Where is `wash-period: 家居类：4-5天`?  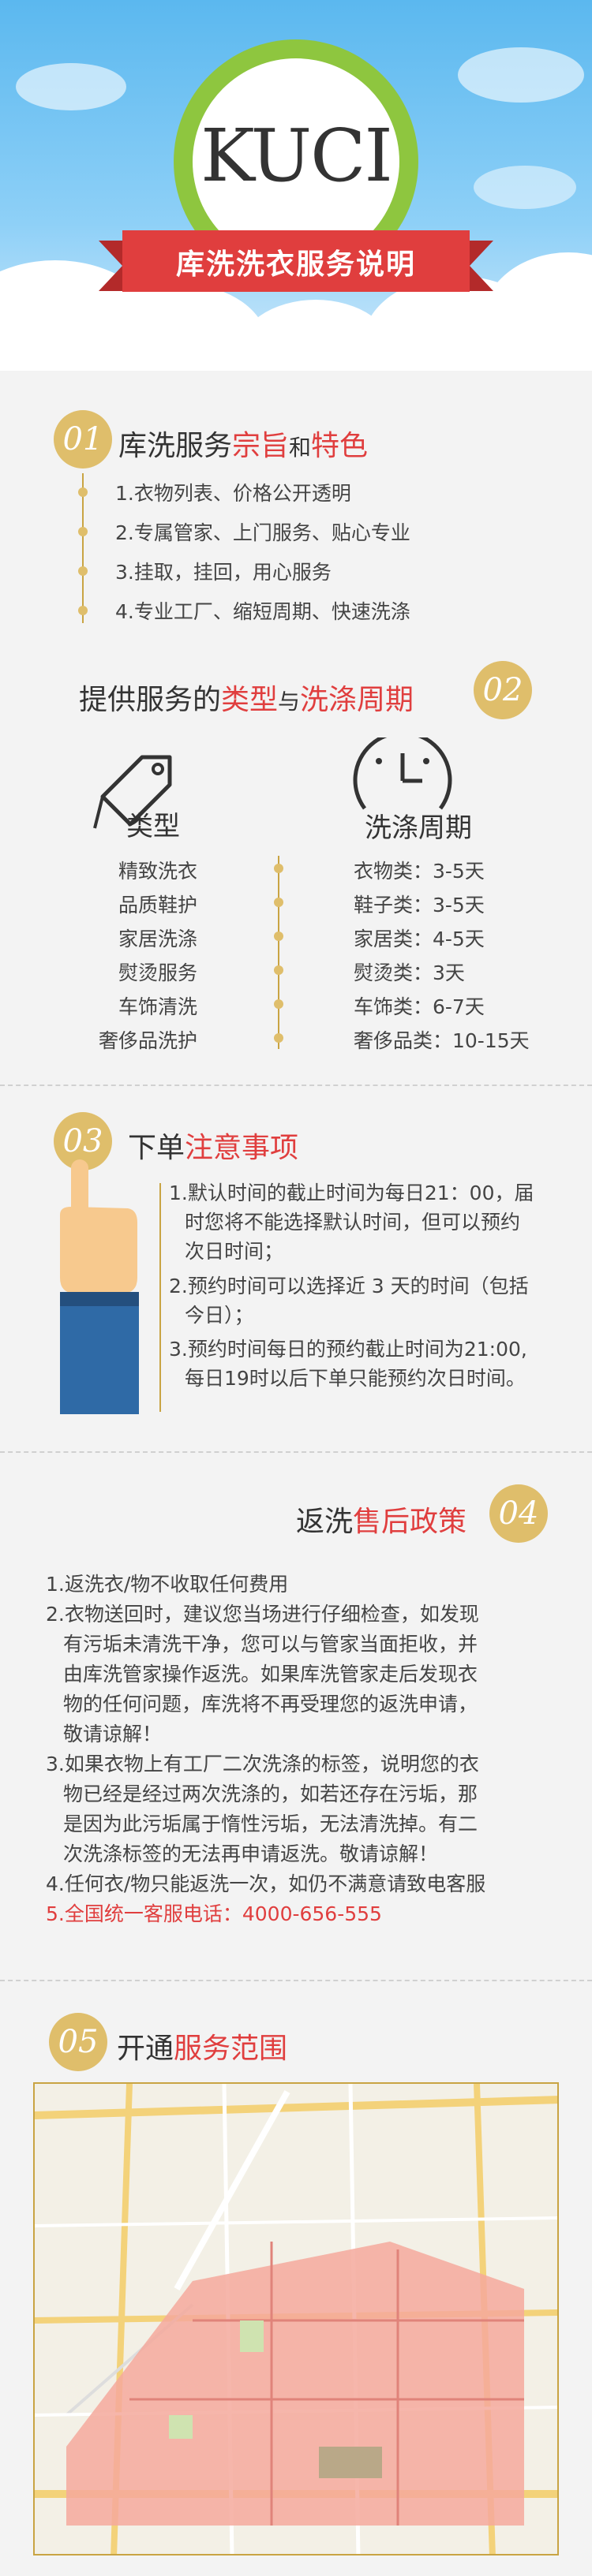 wash-period: 家居类：4-5天 is located at coordinates (419, 939).